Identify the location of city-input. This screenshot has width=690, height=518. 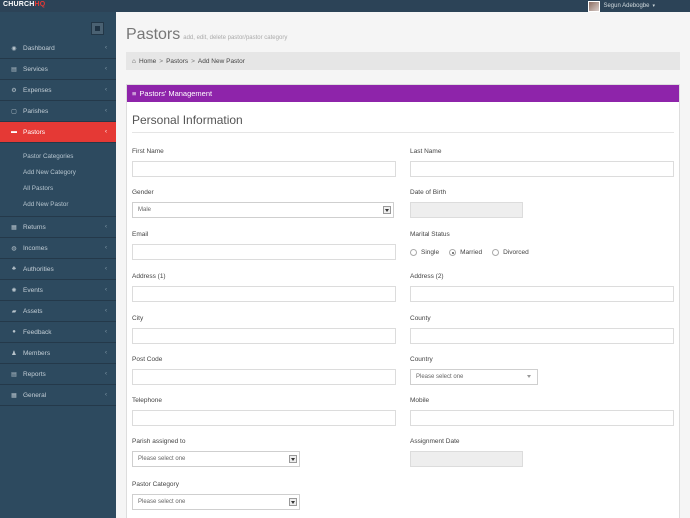
(264, 336).